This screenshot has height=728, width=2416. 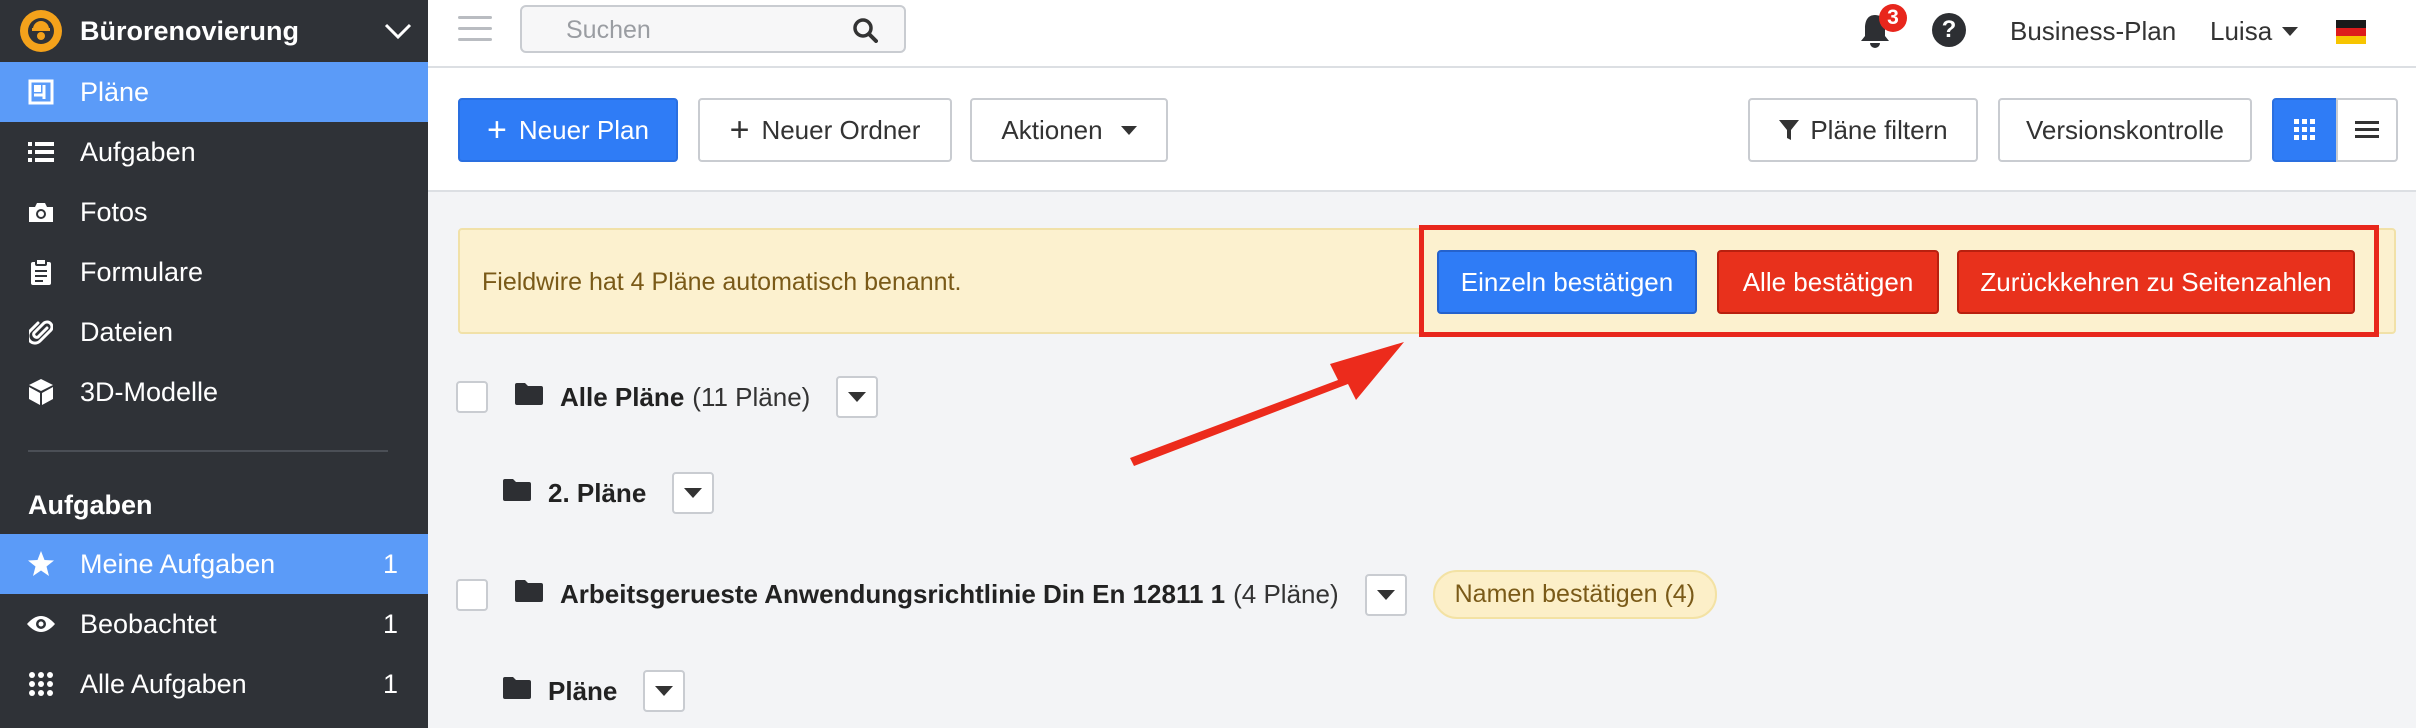 I want to click on new-plan-button: + Neuer Plan, so click(x=568, y=130).